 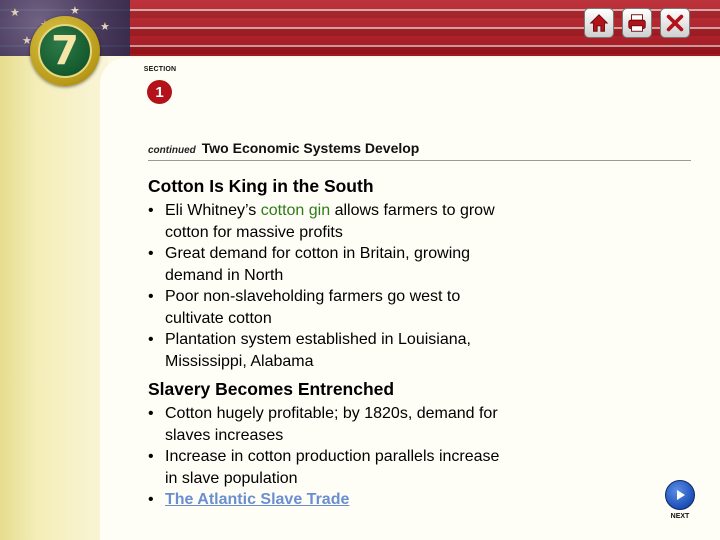 What do you see at coordinates (160, 69) in the screenshot?
I see `section-label: SECTION` at bounding box center [160, 69].